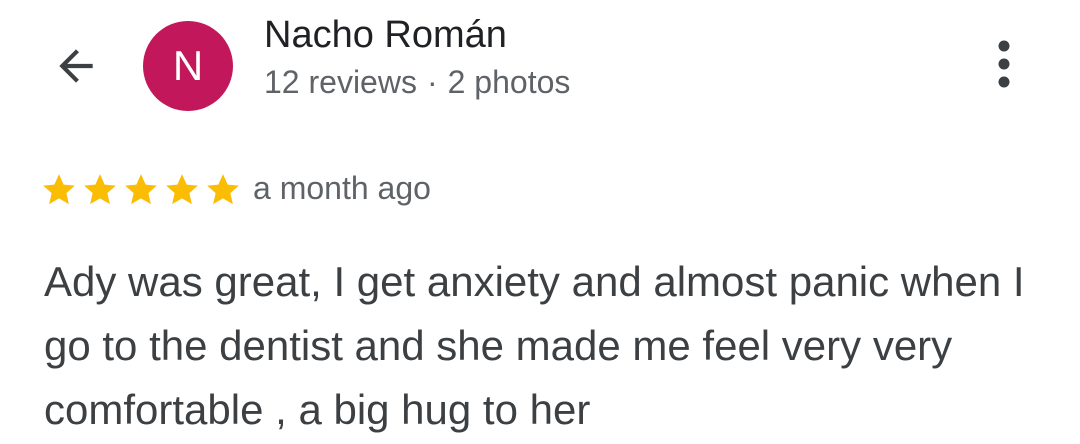 The width and height of the screenshot is (1080, 444). I want to click on reviewer-name: Nacho Román, so click(385, 35).